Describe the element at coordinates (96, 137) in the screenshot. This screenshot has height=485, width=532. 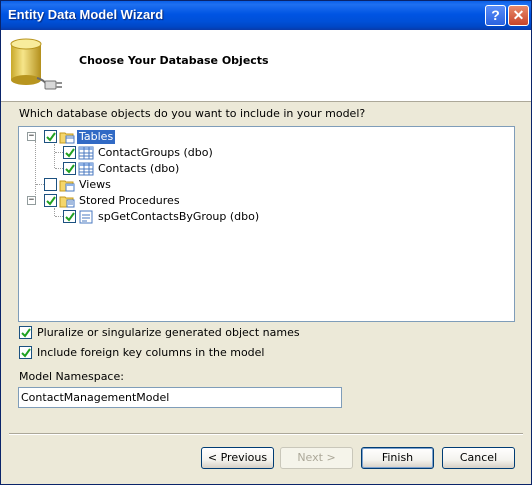
I see `tree-label-tables: Tables` at that location.